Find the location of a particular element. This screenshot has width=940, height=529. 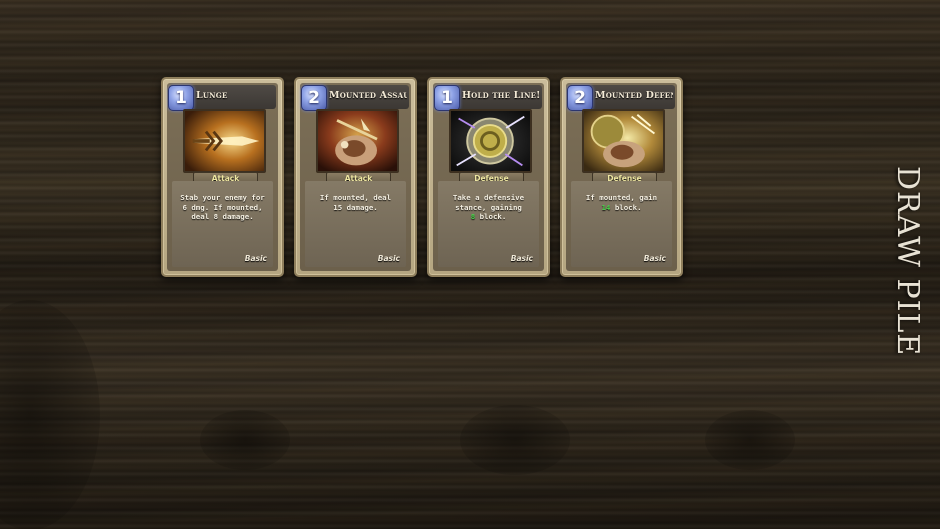

draw-pile: DRAW PILE is located at coordinates (907, 266).